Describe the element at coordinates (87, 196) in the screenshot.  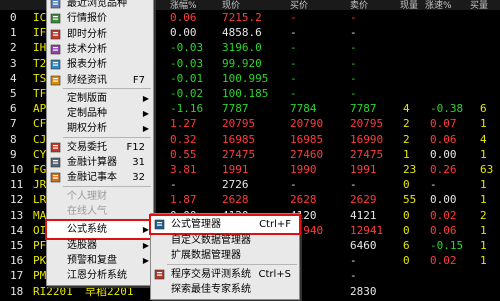
I see `menu-item-label: 个人理财` at that location.